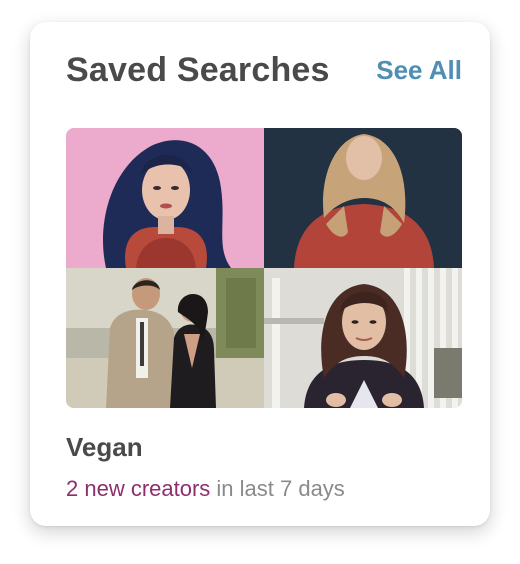 The width and height of the screenshot is (520, 564). I want to click on saved-search-name: Vegan, so click(104, 447).